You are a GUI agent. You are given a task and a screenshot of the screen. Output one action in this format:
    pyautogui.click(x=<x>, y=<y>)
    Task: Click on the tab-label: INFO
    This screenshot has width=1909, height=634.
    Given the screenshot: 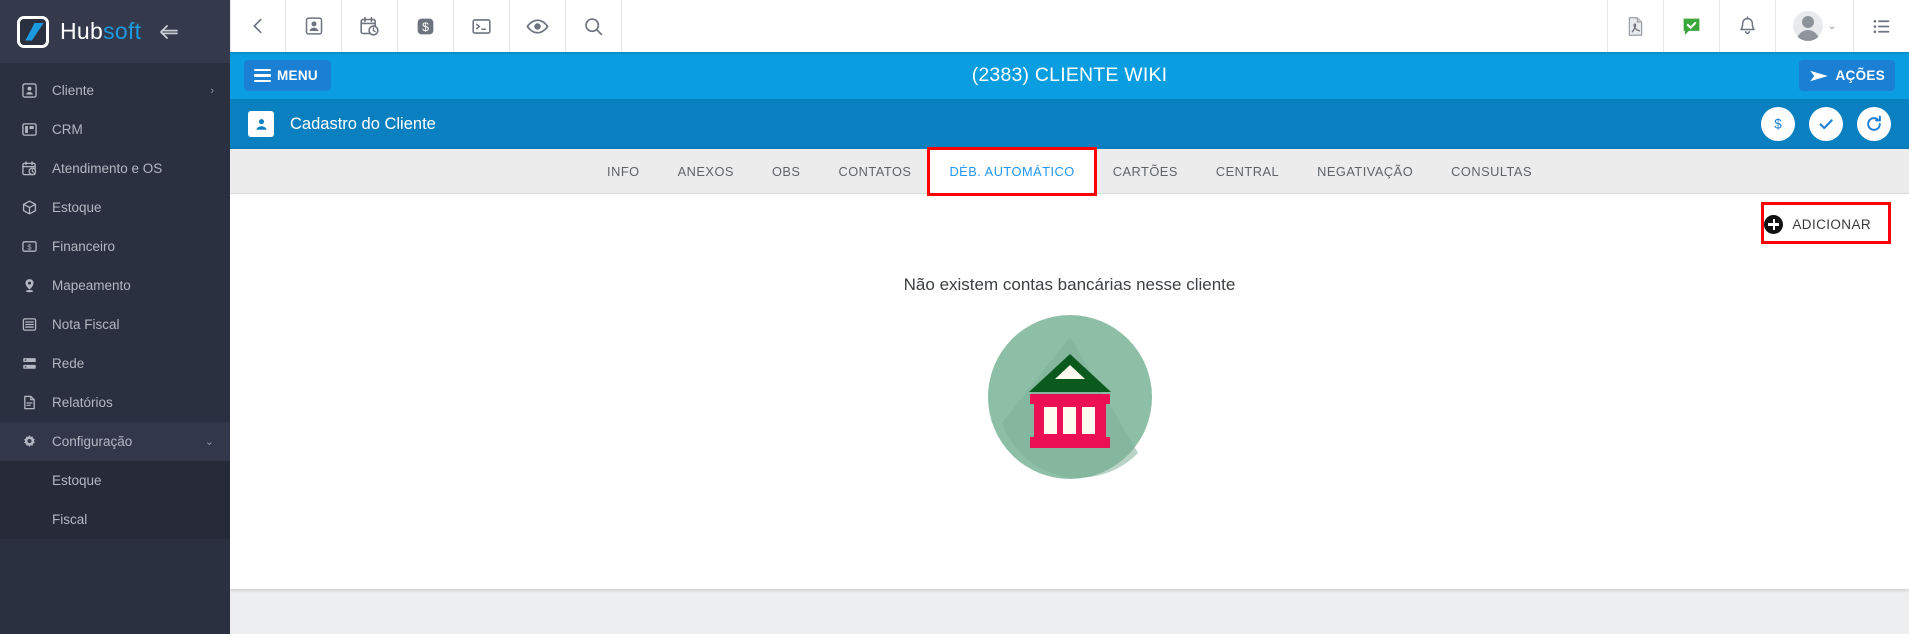 What is the action you would take?
    pyautogui.click(x=623, y=171)
    